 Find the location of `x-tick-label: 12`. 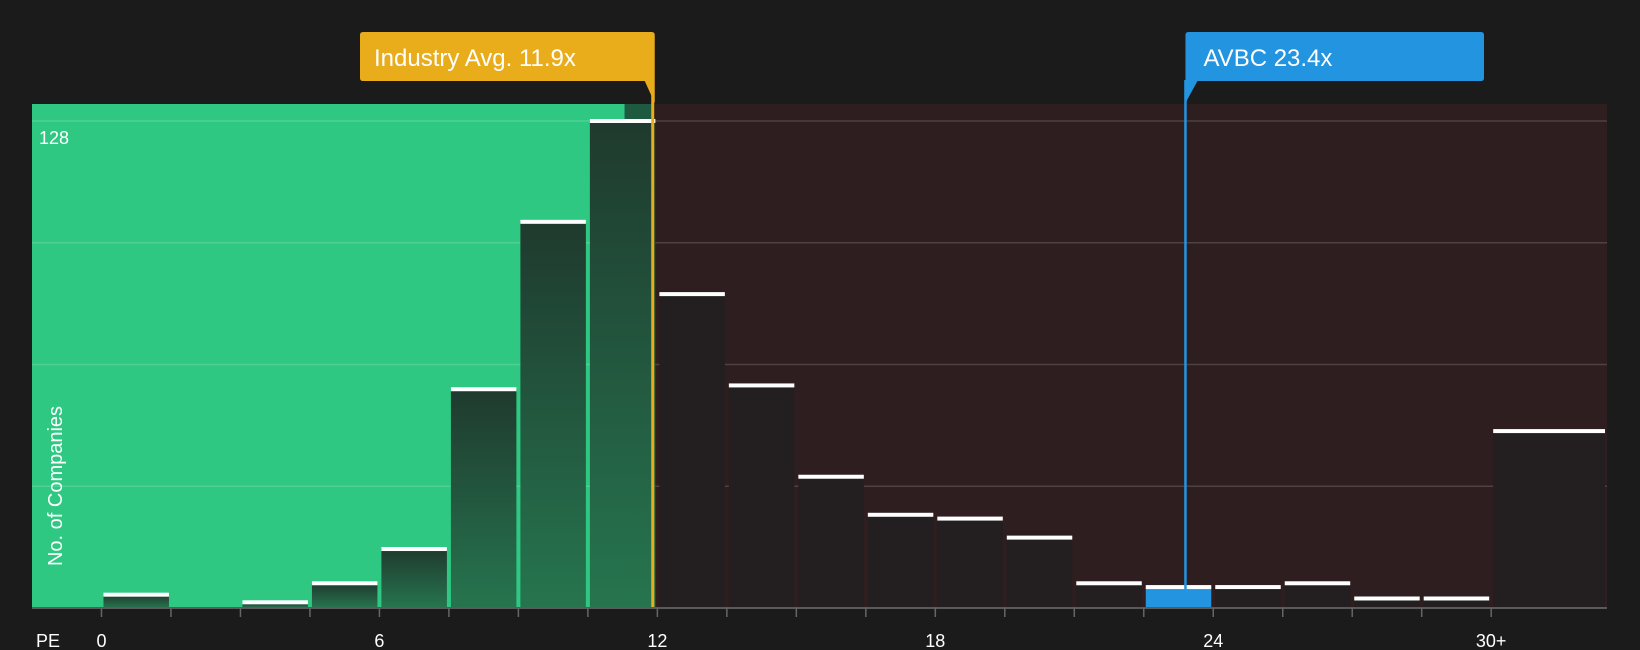

x-tick-label: 12 is located at coordinates (657, 640).